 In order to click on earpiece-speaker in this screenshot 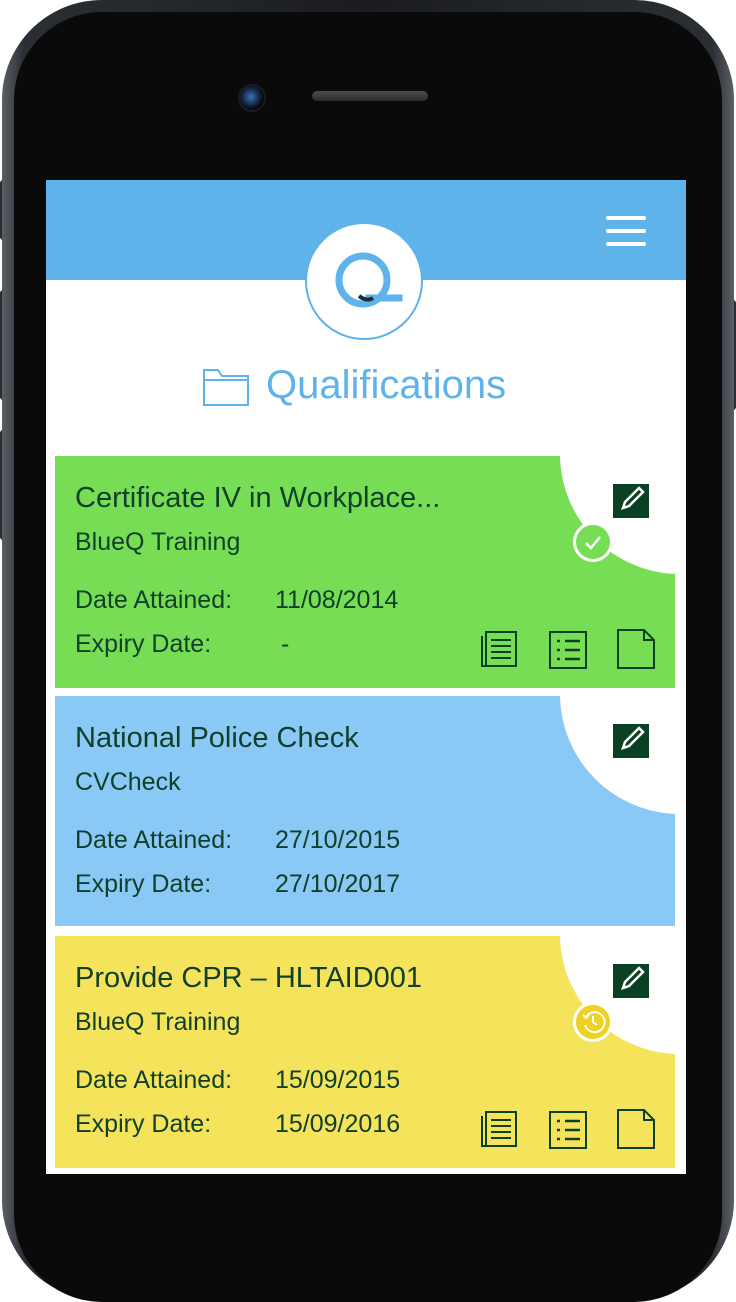, I will do `click(370, 96)`.